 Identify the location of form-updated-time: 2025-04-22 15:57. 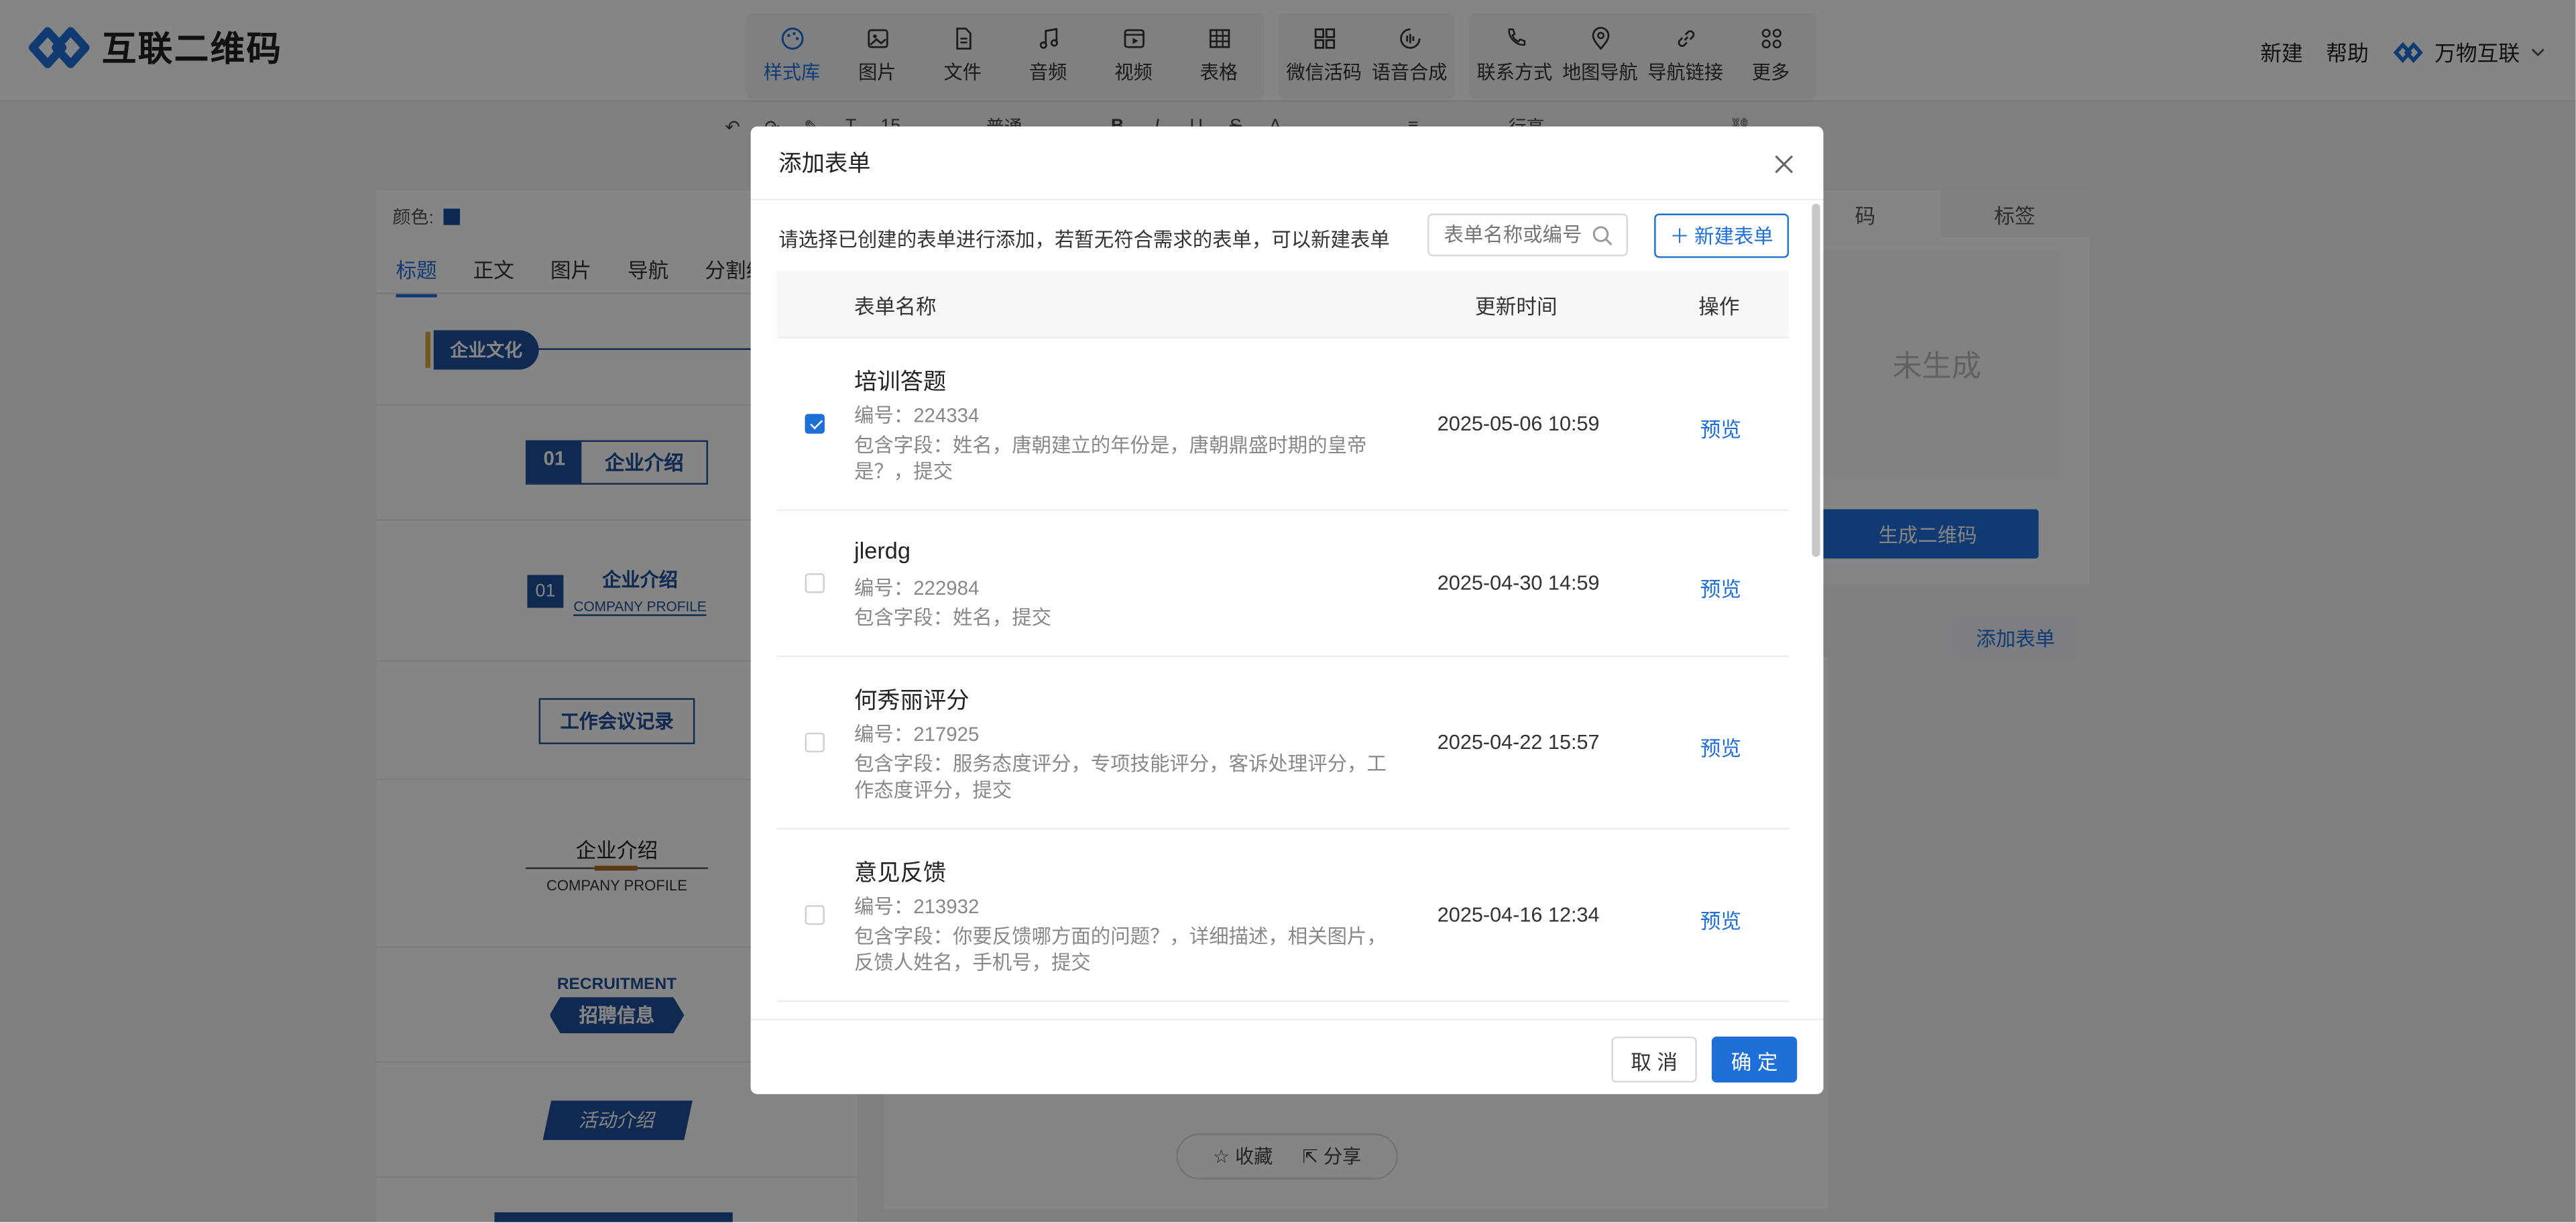
(1518, 742).